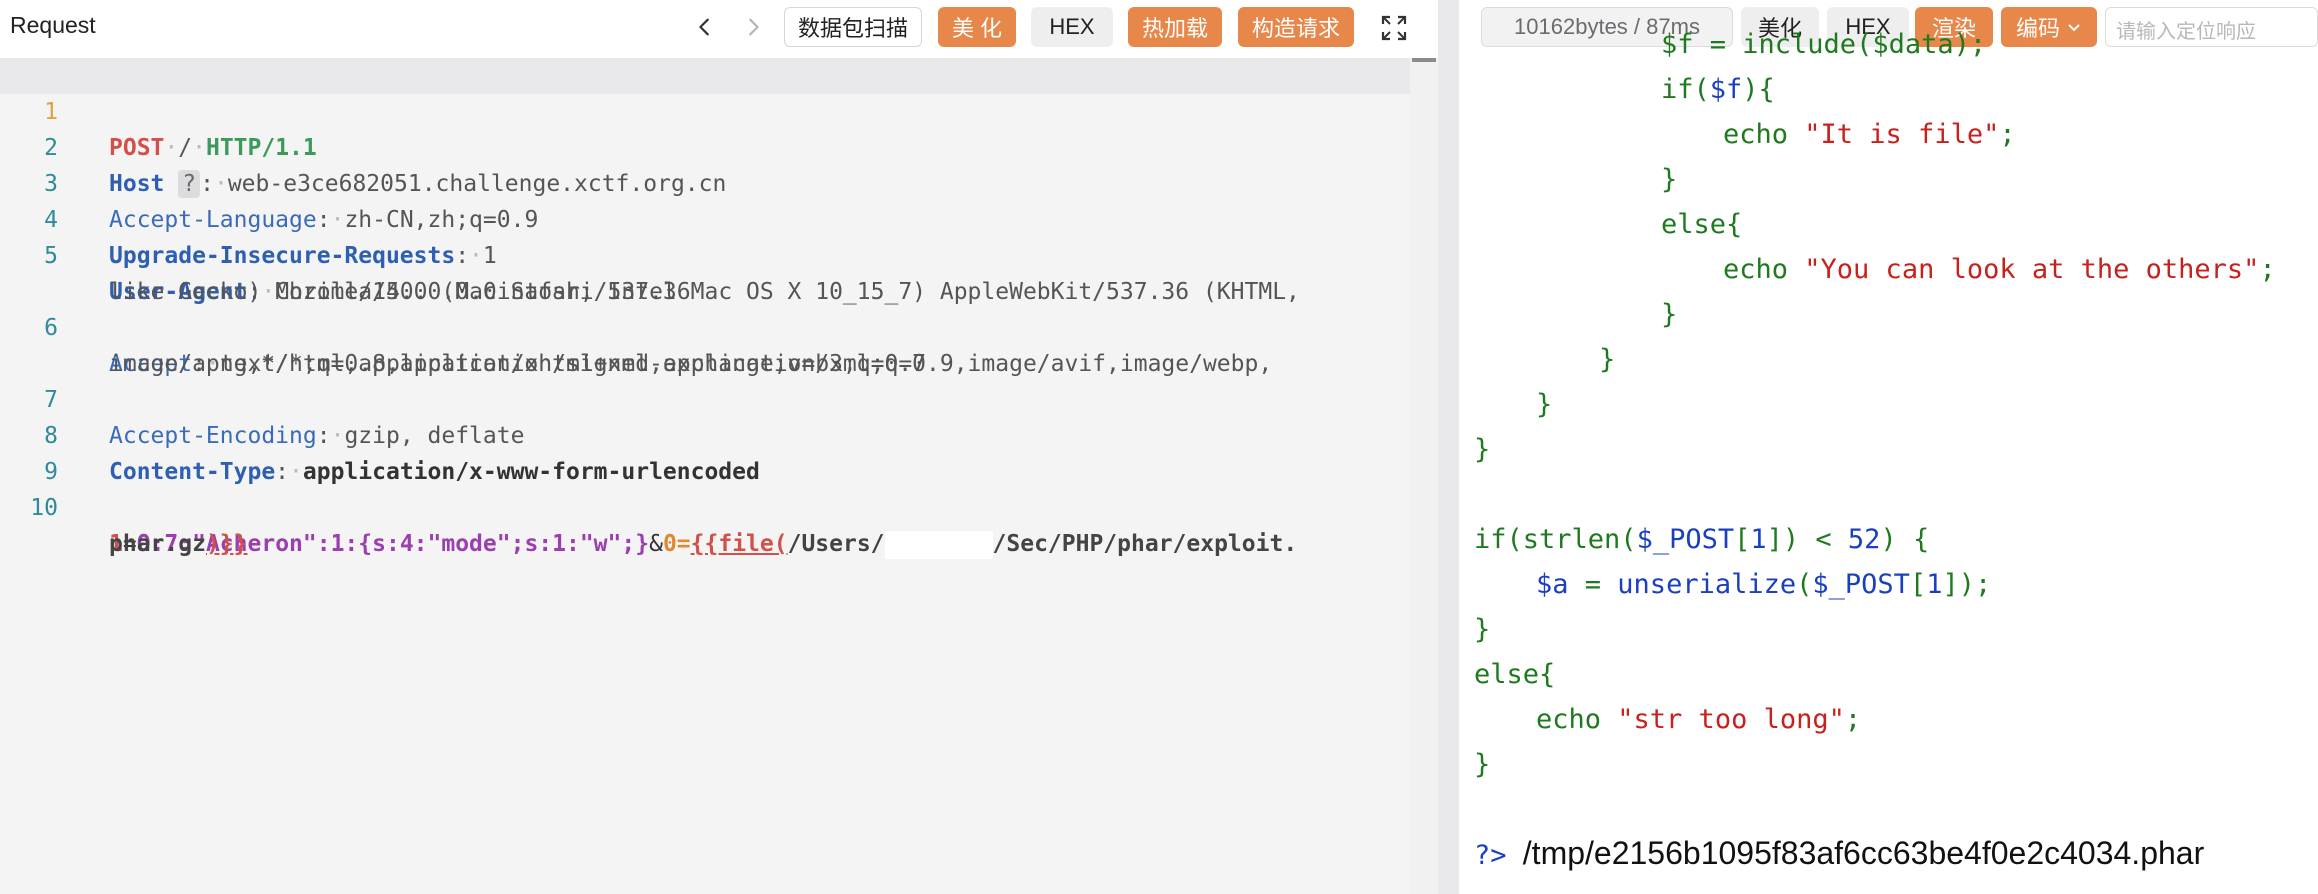 The width and height of the screenshot is (2318, 894). What do you see at coordinates (977, 27) in the screenshot?
I see `beautify-button: 美 化` at bounding box center [977, 27].